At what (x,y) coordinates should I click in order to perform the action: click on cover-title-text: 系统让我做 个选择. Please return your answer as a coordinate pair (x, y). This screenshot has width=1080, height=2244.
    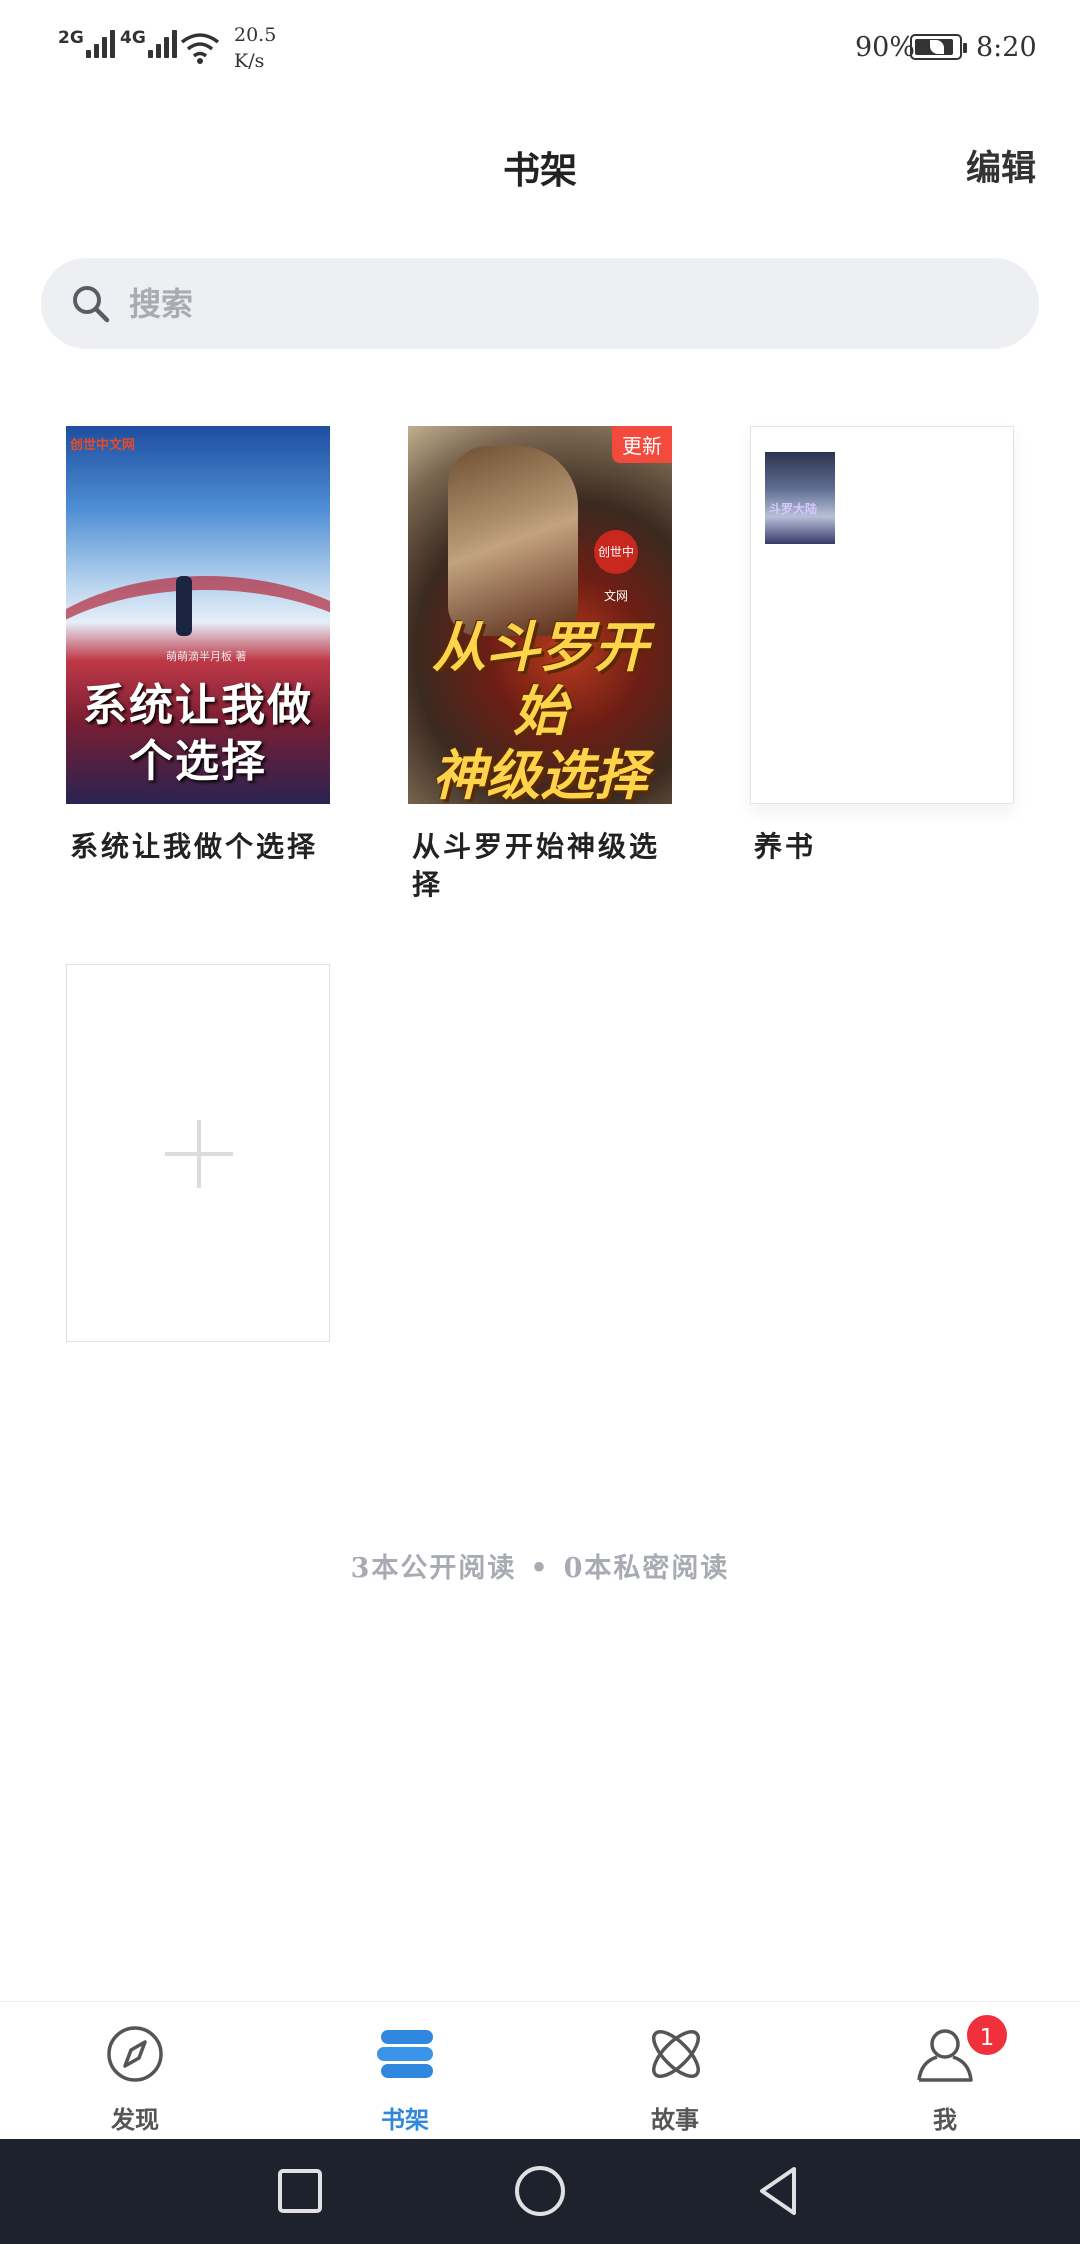
    Looking at the image, I should click on (198, 734).